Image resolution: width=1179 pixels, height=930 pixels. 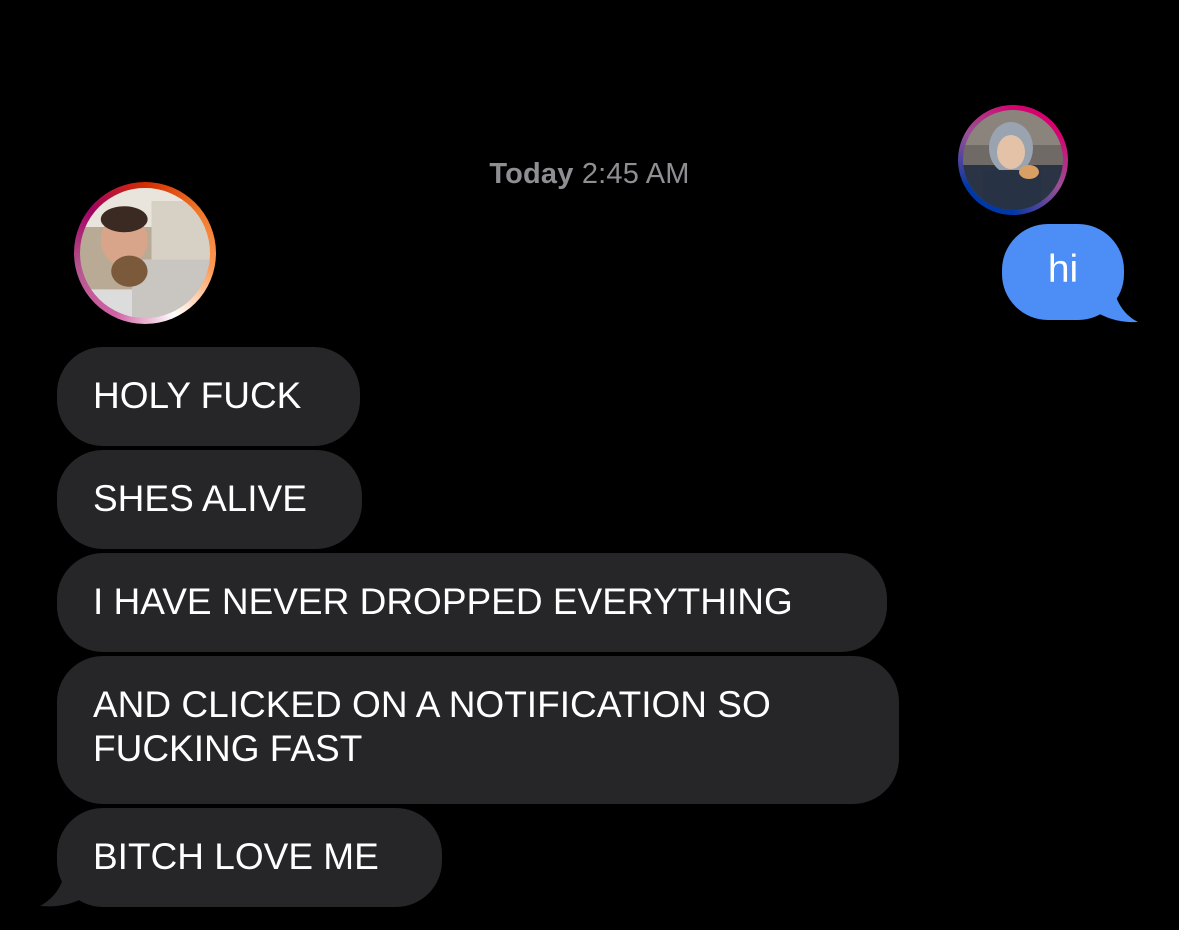 What do you see at coordinates (635, 174) in the screenshot?
I see `timestamp-time: 2:45 AM` at bounding box center [635, 174].